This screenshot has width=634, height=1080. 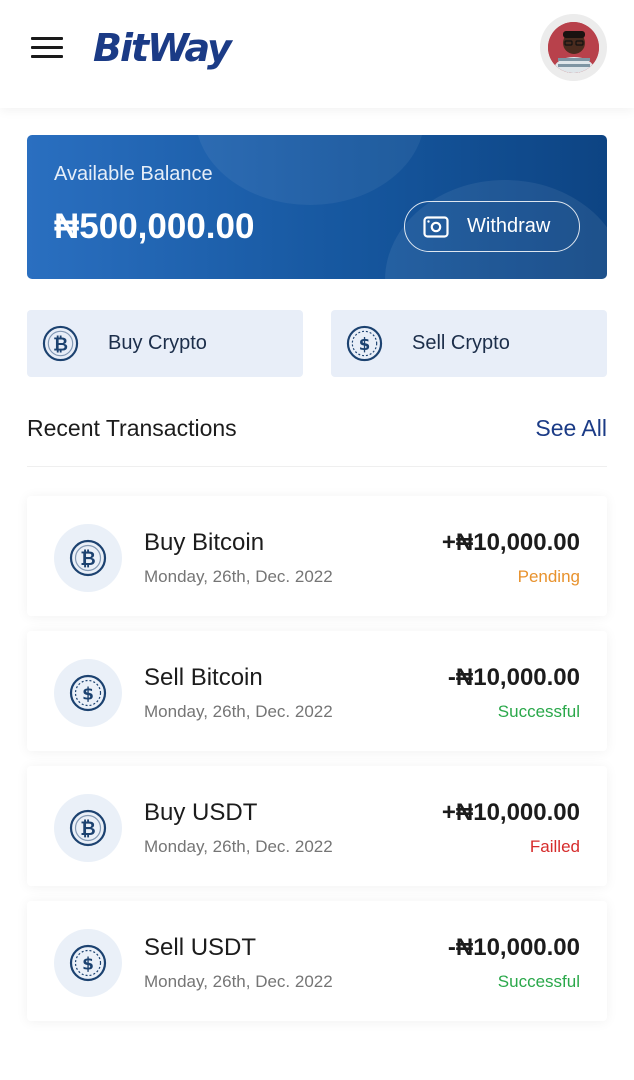 I want to click on sell-crypto-button: $ Sell Crypto, so click(x=469, y=343).